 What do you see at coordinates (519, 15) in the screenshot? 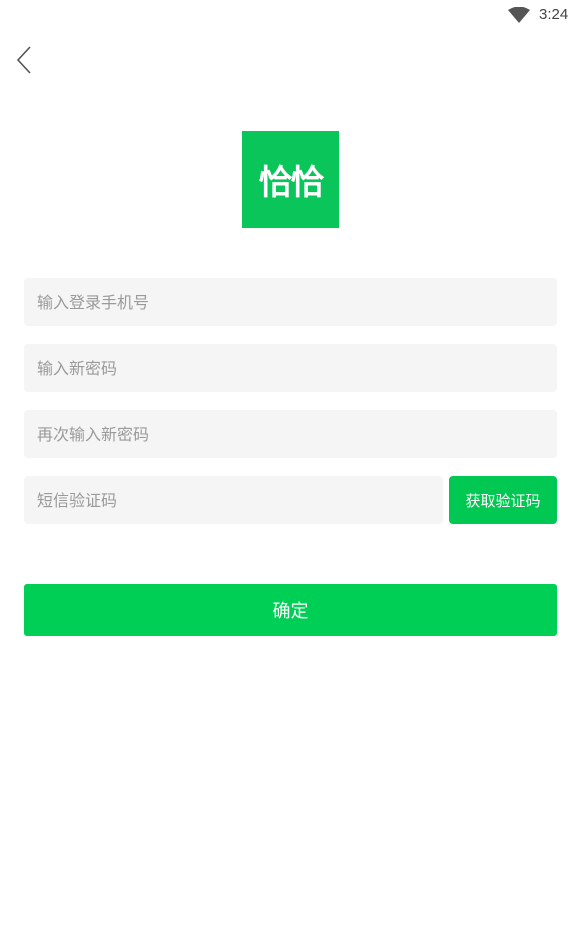
I see `wifi-icon` at bounding box center [519, 15].